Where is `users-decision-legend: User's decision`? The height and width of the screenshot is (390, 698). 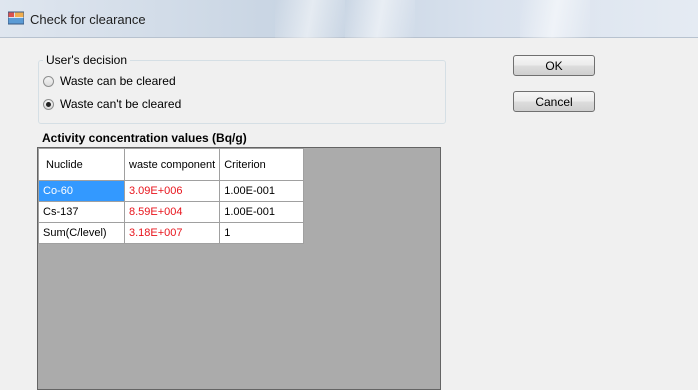
users-decision-legend: User's decision is located at coordinates (86, 60).